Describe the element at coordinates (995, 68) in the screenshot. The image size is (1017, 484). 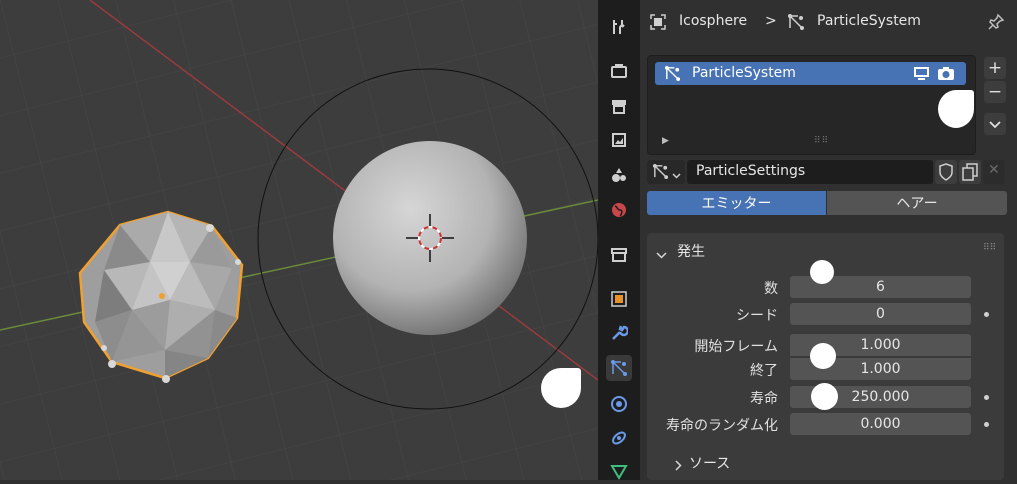
I see `add-particle-system-button: +` at that location.